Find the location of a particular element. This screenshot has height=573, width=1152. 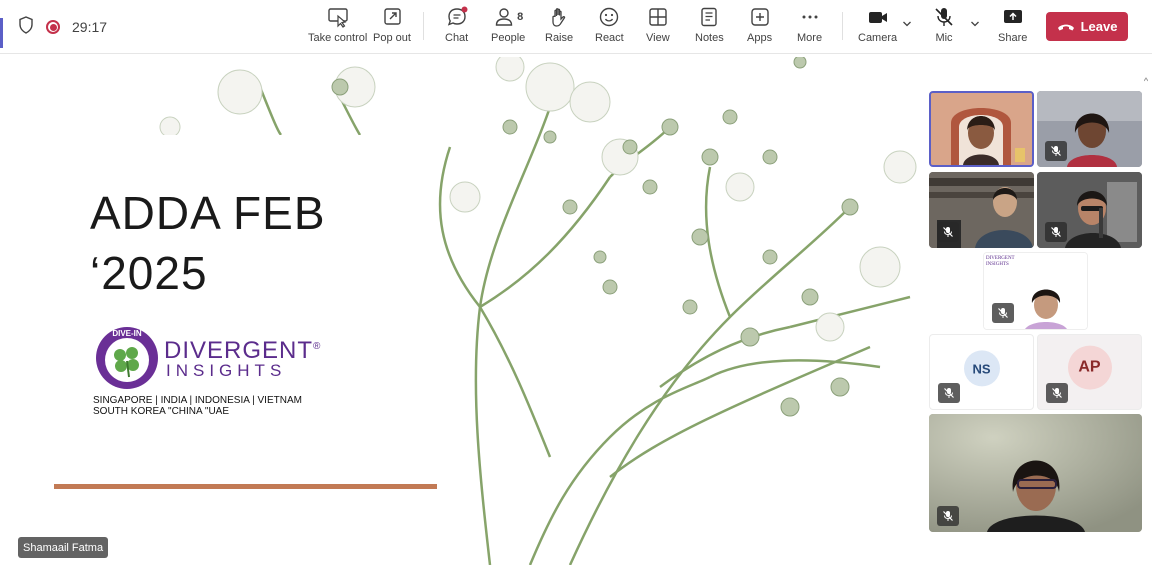

take-control-label: Take control is located at coordinates (338, 38).